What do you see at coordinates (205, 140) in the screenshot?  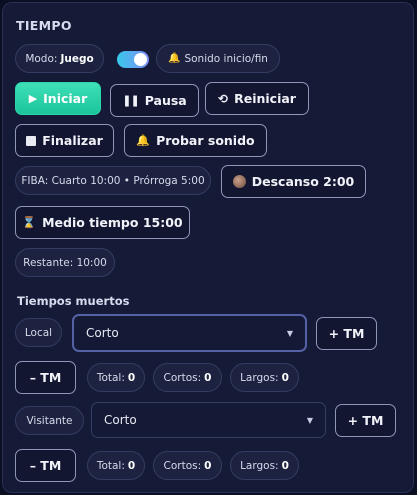 I see `test-sound-label: Probar sonido` at bounding box center [205, 140].